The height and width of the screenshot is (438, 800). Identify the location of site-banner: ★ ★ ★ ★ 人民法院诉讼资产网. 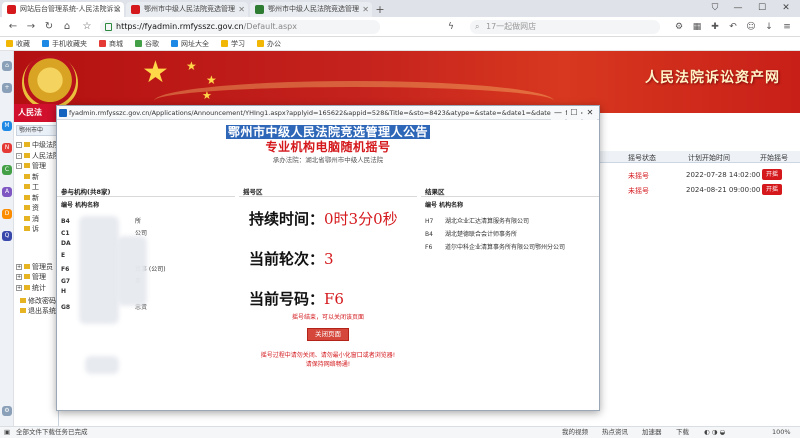
(407, 82).